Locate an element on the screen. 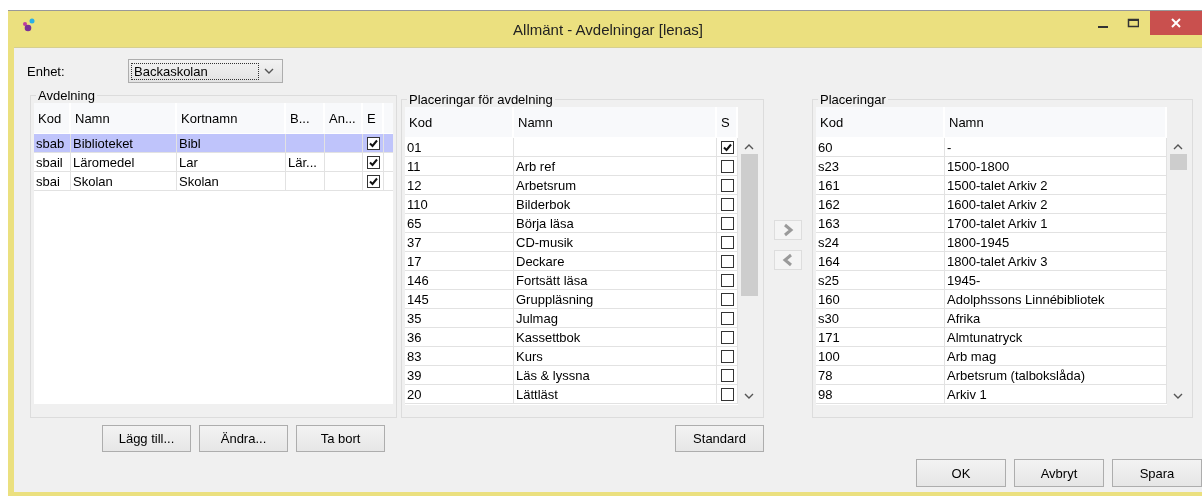 The image size is (1202, 498). add-button is located at coordinates (788, 230).